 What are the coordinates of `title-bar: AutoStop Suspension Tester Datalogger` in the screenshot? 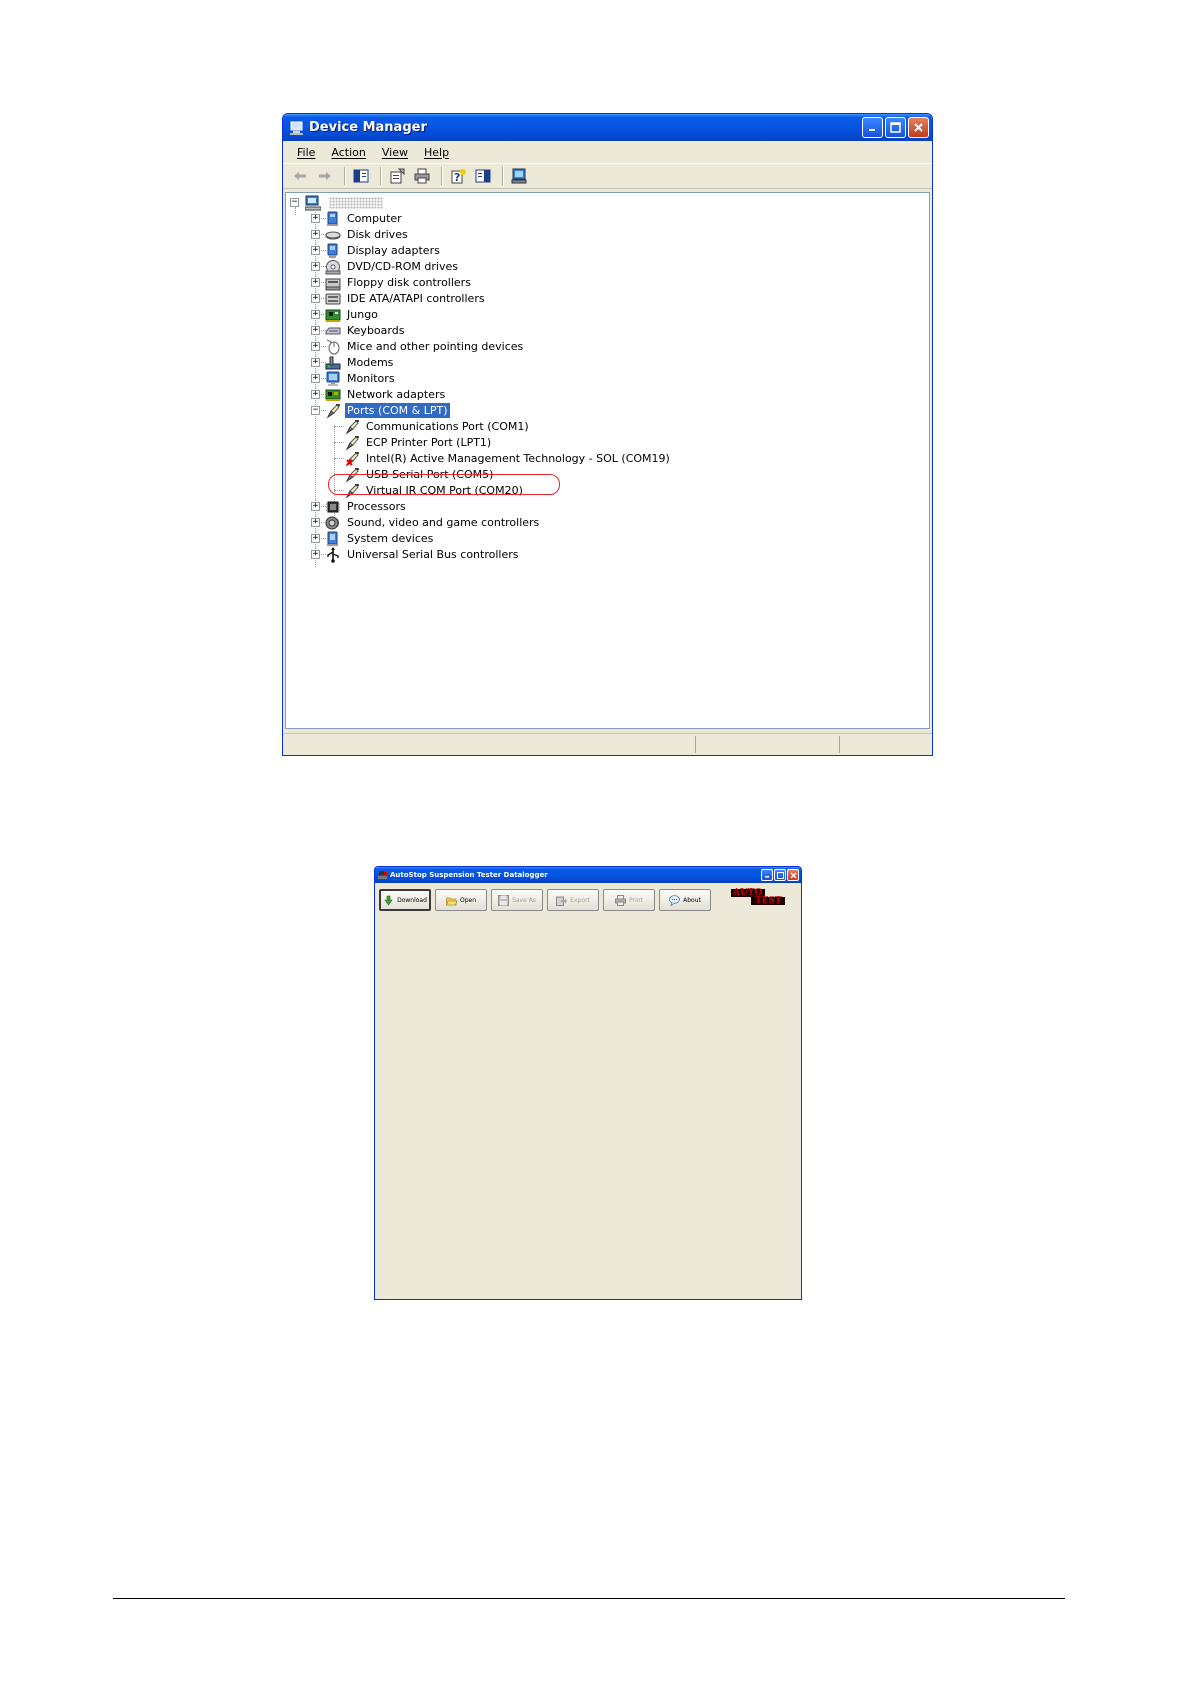 It's located at (588, 875).